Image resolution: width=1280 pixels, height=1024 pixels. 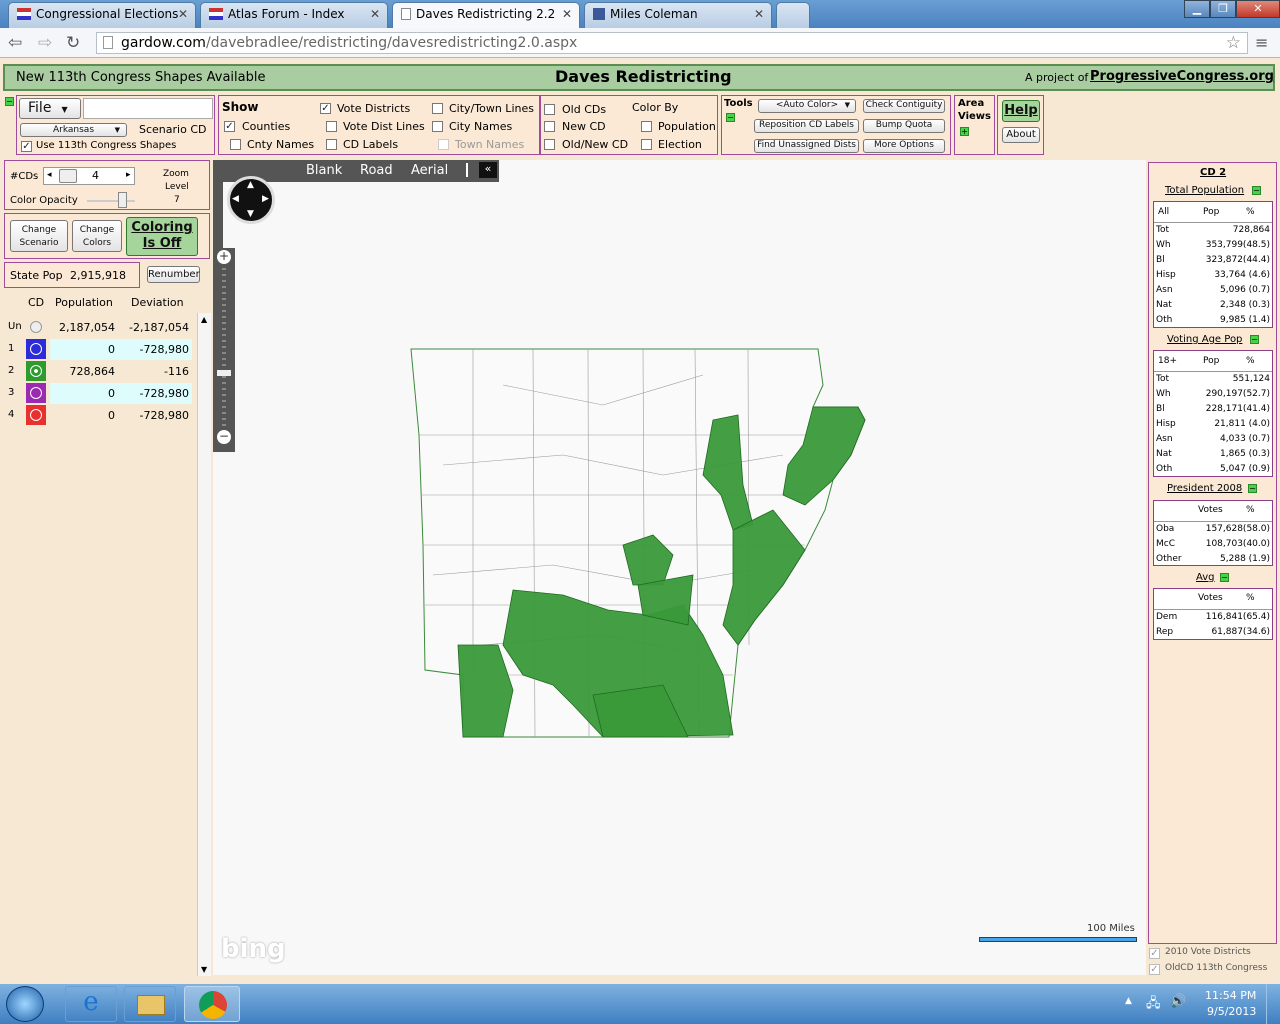 What do you see at coordinates (429, 170) in the screenshot?
I see `map-tab-aerial: Aerial` at bounding box center [429, 170].